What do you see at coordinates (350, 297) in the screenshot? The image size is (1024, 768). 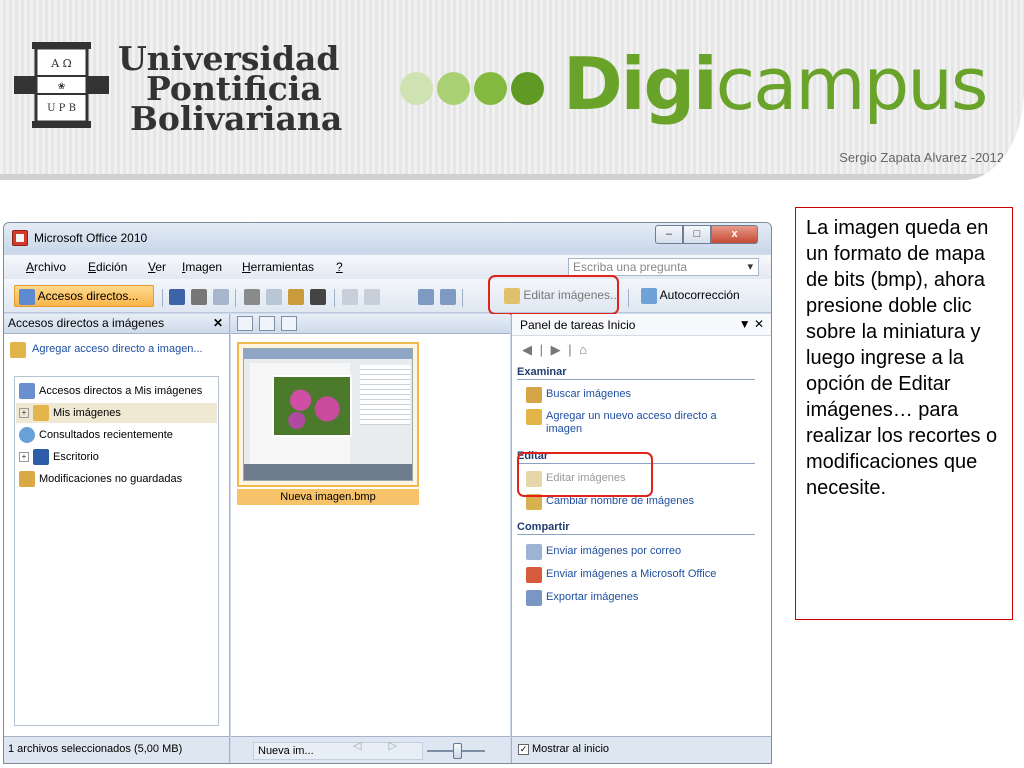 I see `undo-icon` at bounding box center [350, 297].